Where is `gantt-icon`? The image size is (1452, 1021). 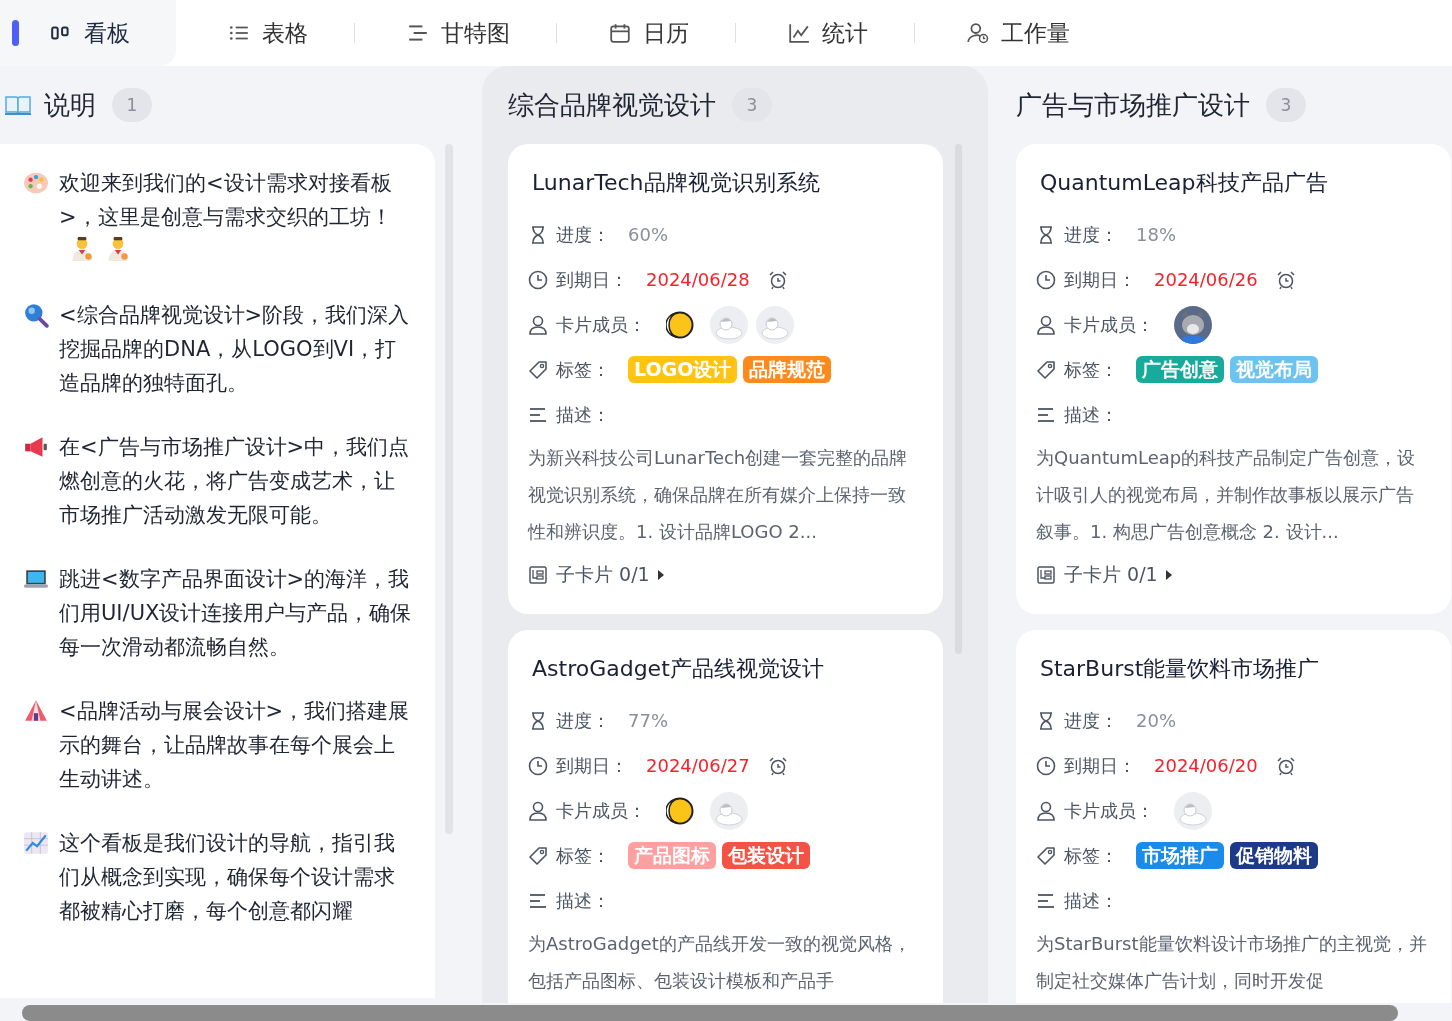 gantt-icon is located at coordinates (418, 33).